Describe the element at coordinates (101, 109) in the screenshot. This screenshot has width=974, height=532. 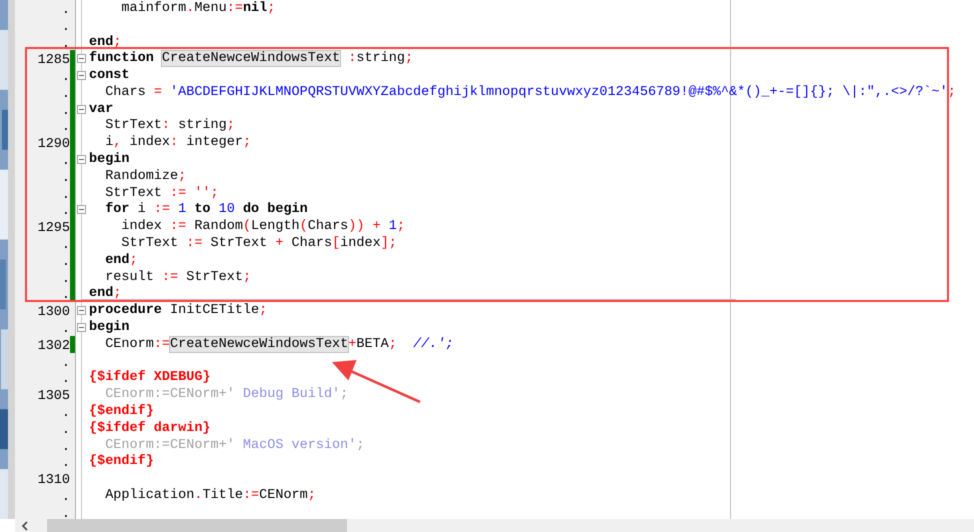
I see `code-line: var` at that location.